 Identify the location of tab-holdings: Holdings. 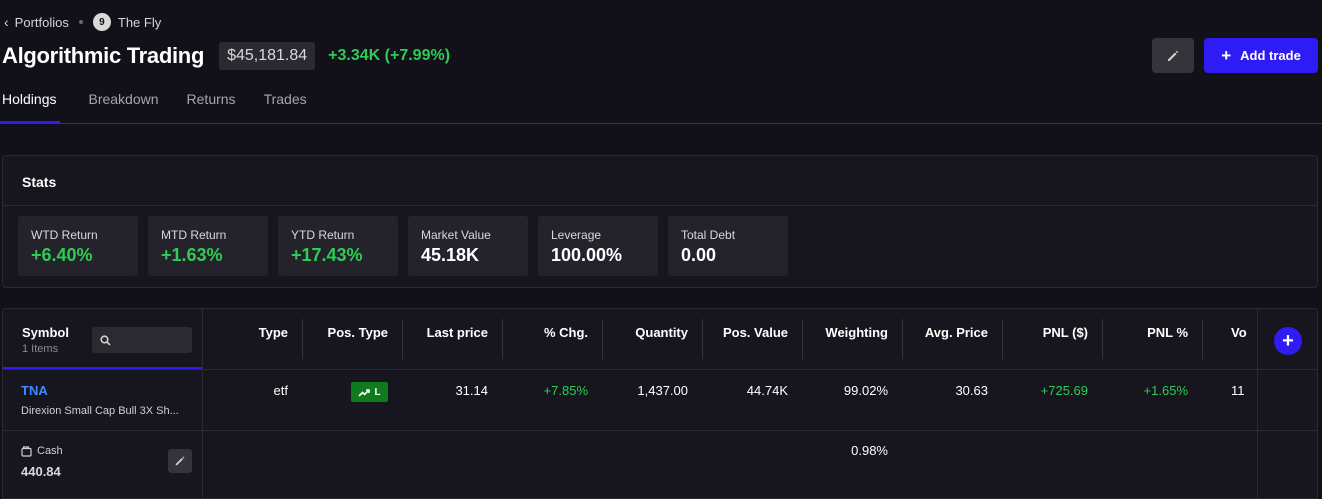
(30, 103).